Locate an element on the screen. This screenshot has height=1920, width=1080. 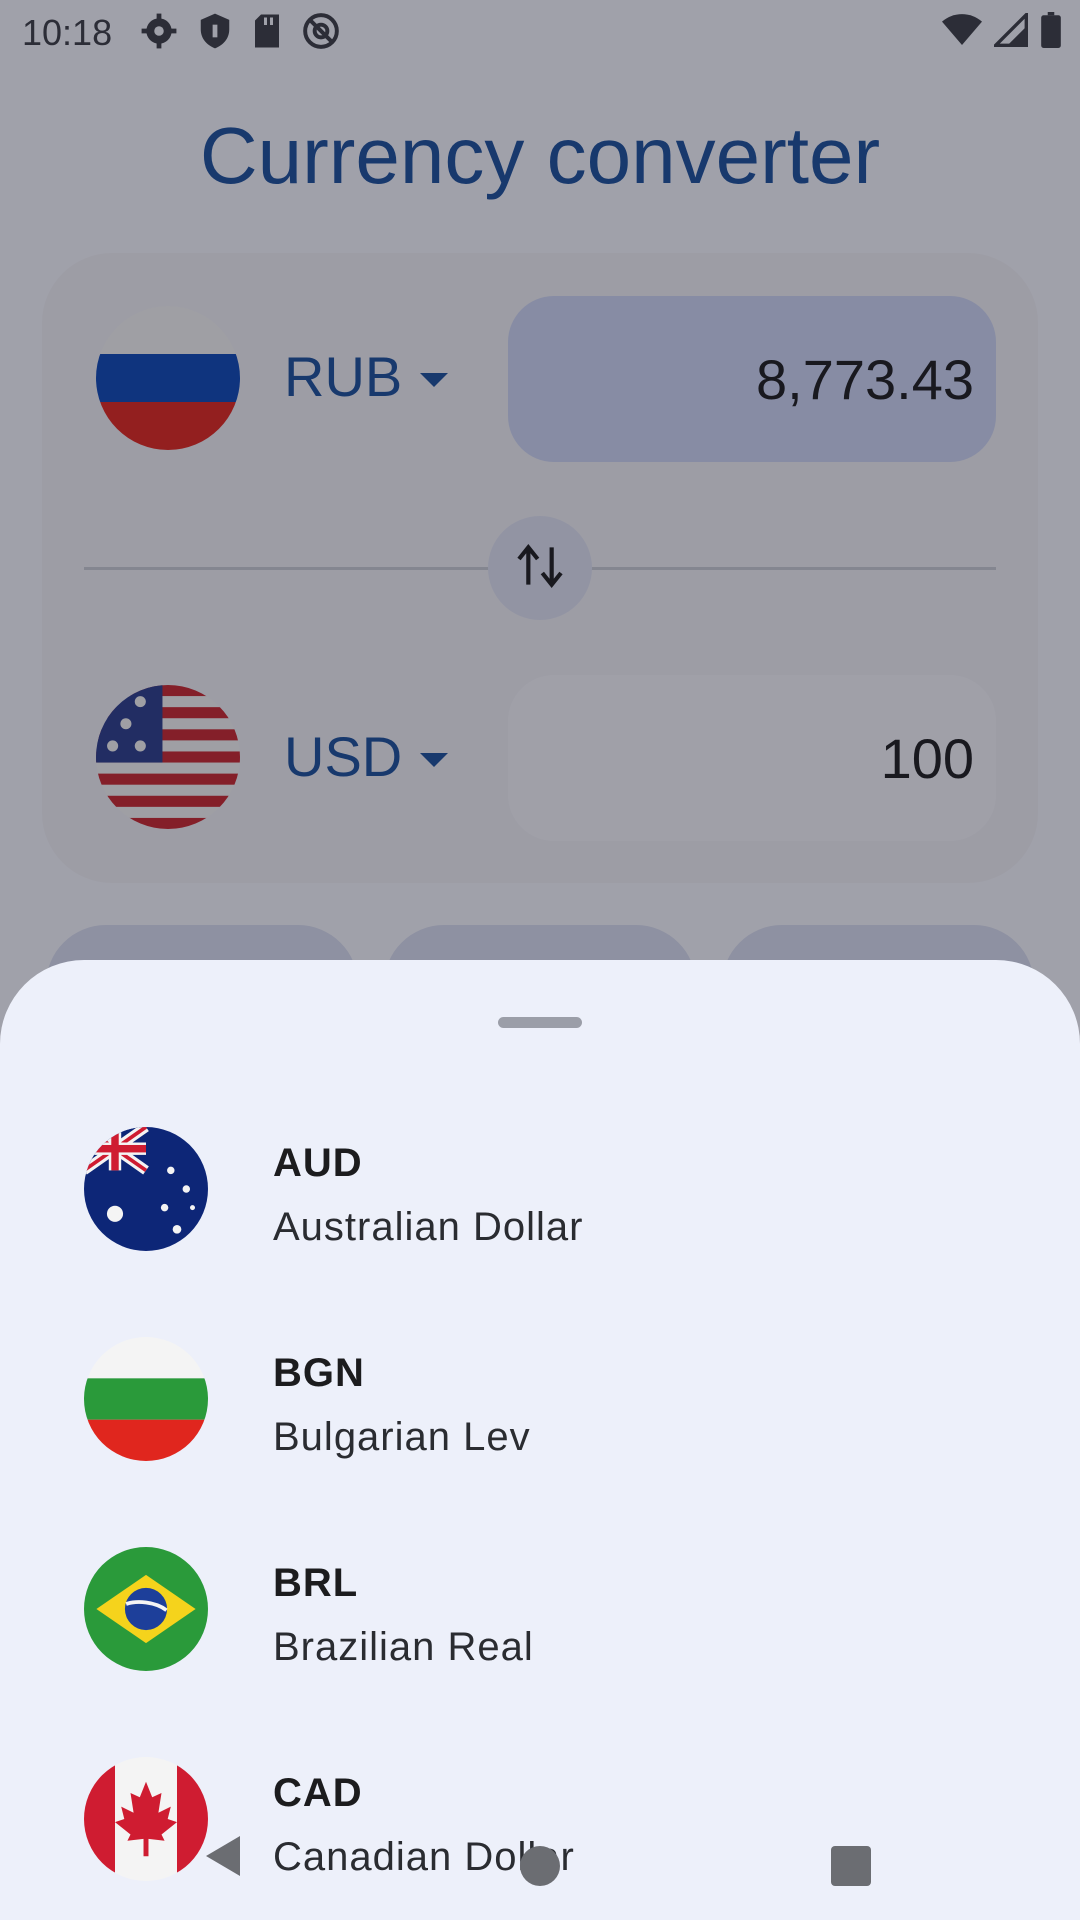
currency-item-aud: AUD Australian Dollar is located at coordinates (540, 1192).